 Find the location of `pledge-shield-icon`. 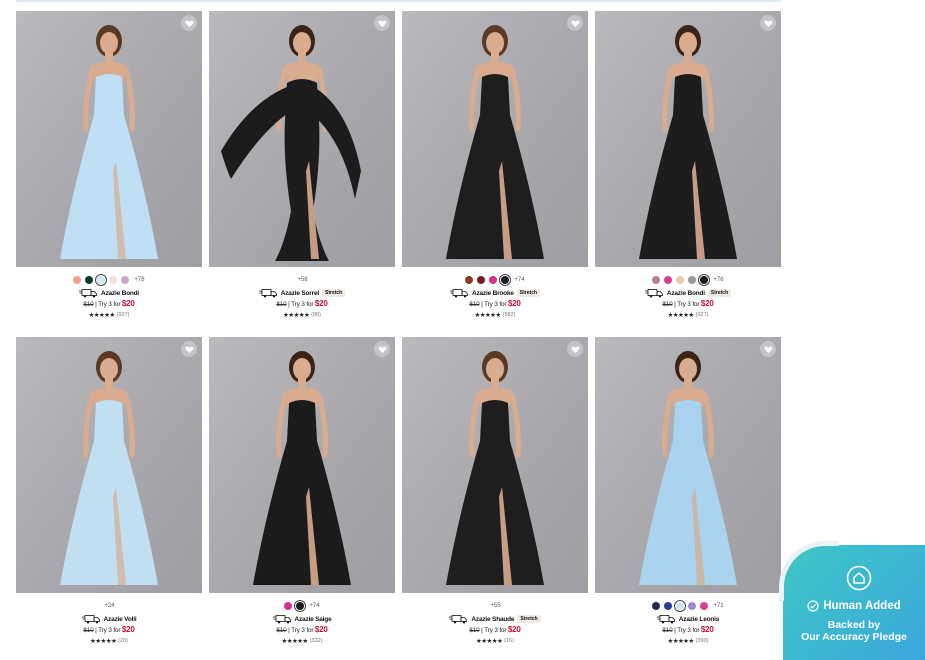

pledge-shield-icon is located at coordinates (859, 578).